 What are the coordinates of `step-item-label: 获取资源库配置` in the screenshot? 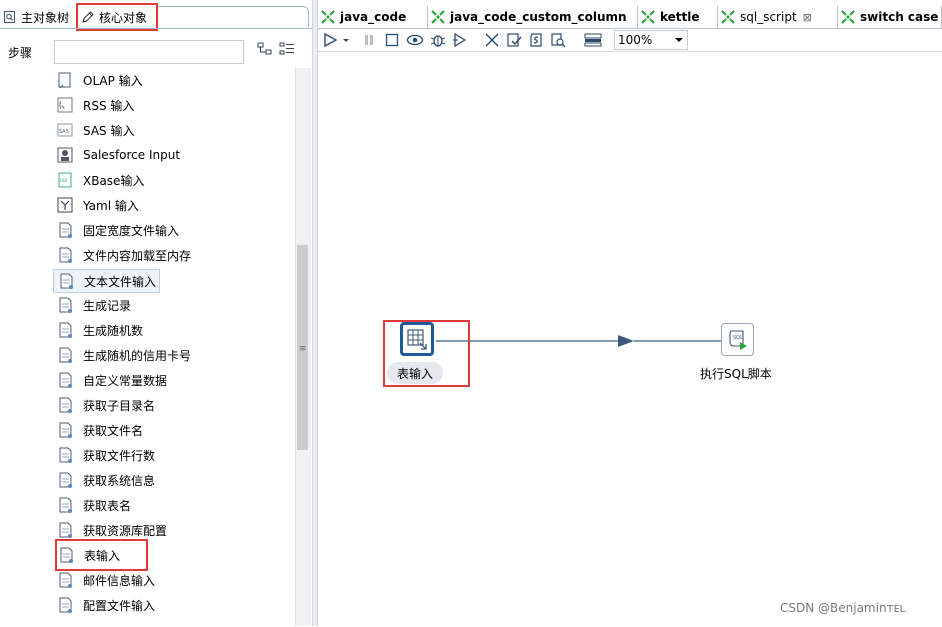 It's located at (125, 530).